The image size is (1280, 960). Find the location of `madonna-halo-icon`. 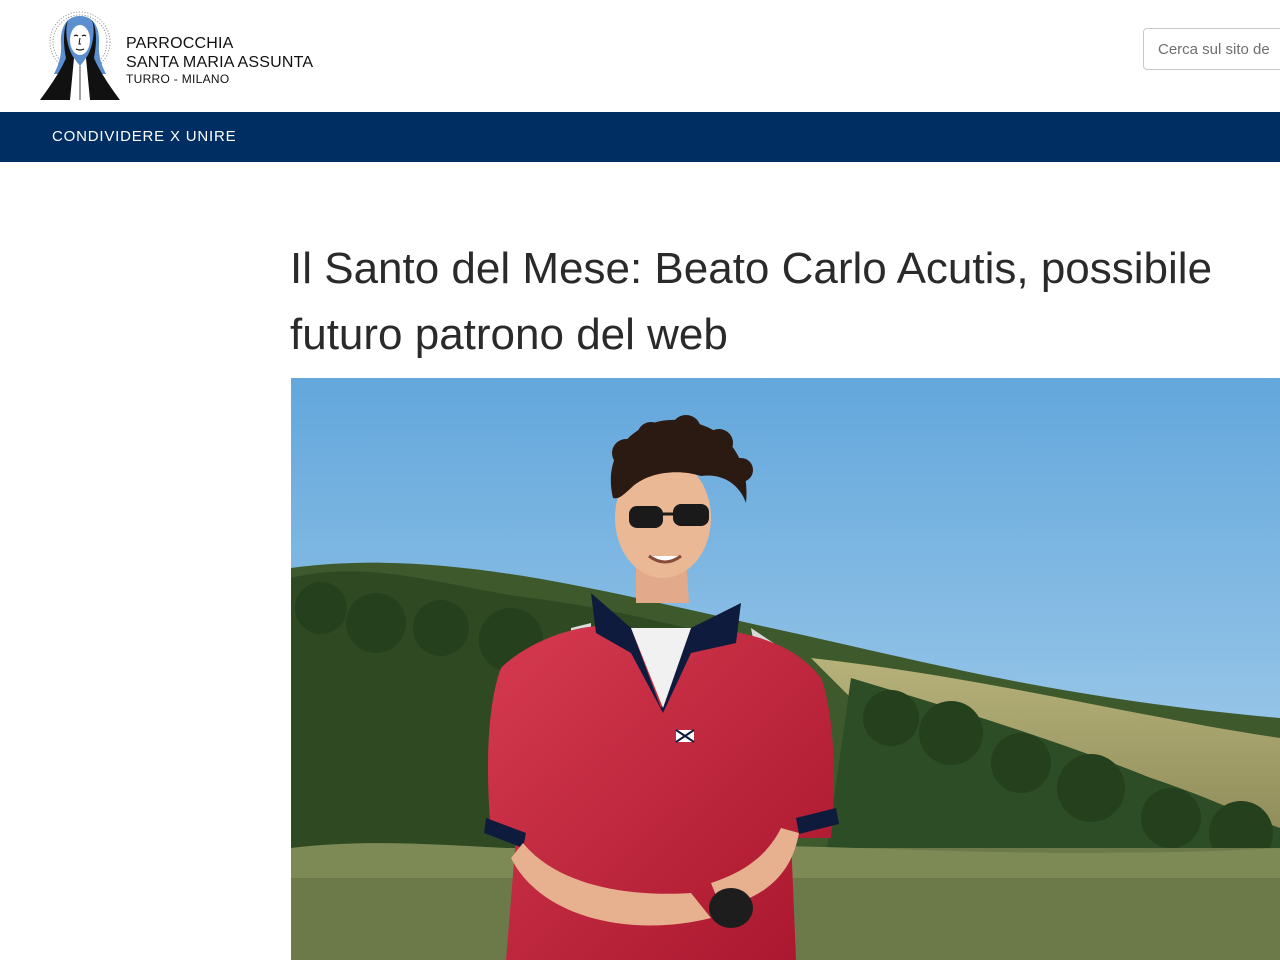

madonna-halo-icon is located at coordinates (80, 55).